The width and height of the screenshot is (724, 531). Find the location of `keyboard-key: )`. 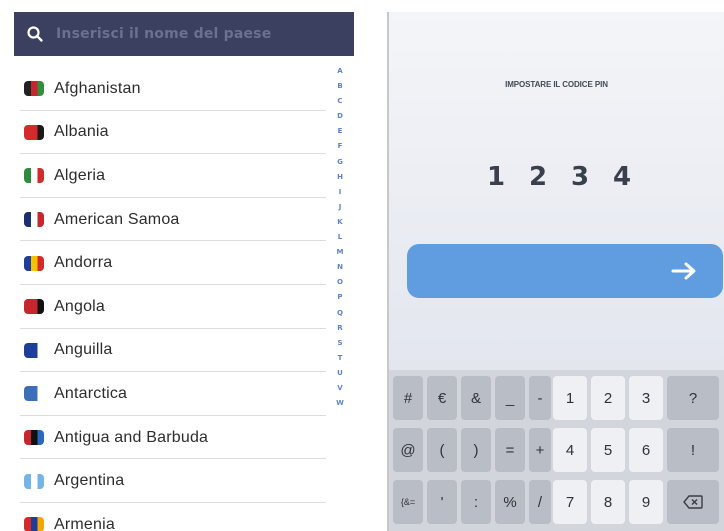

keyboard-key: ) is located at coordinates (476, 450).